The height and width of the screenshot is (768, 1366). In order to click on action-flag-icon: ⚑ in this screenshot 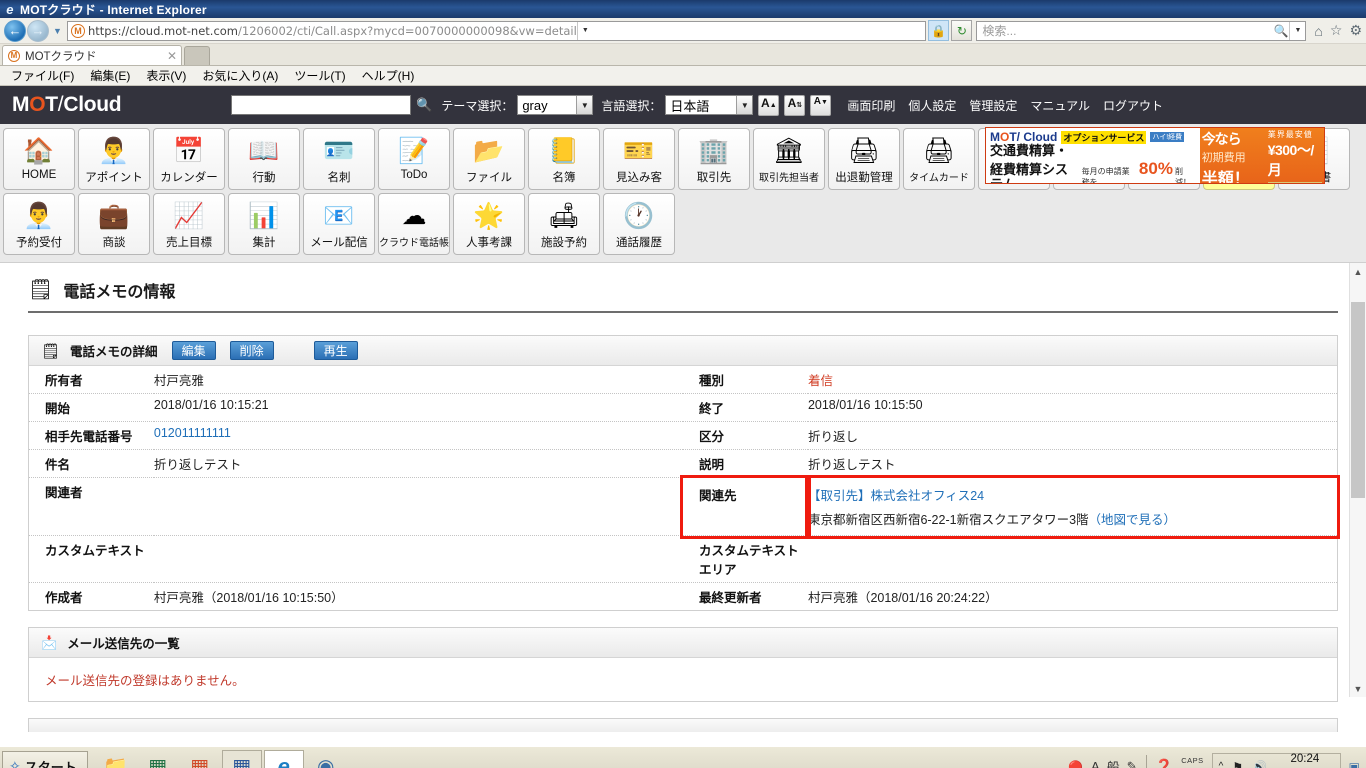, I will do `click(1237, 764)`.